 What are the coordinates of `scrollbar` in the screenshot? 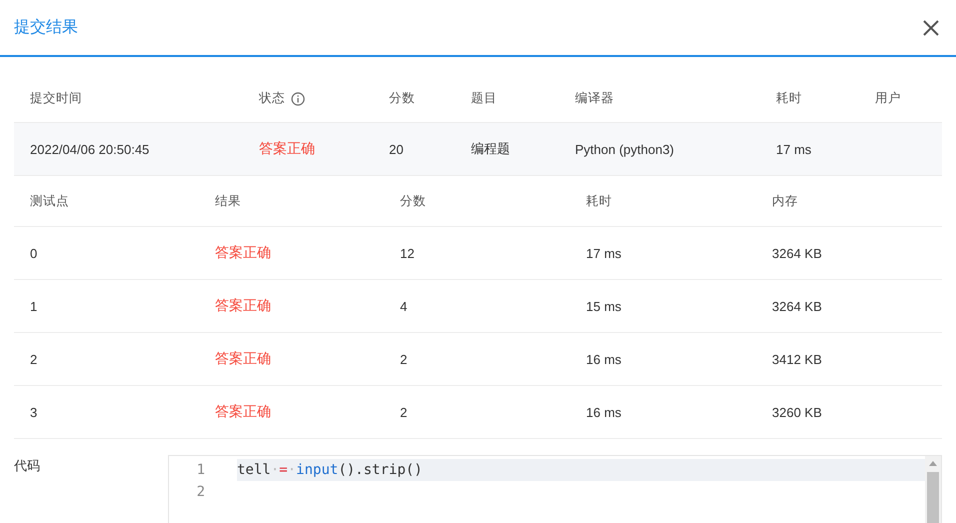 It's located at (933, 489).